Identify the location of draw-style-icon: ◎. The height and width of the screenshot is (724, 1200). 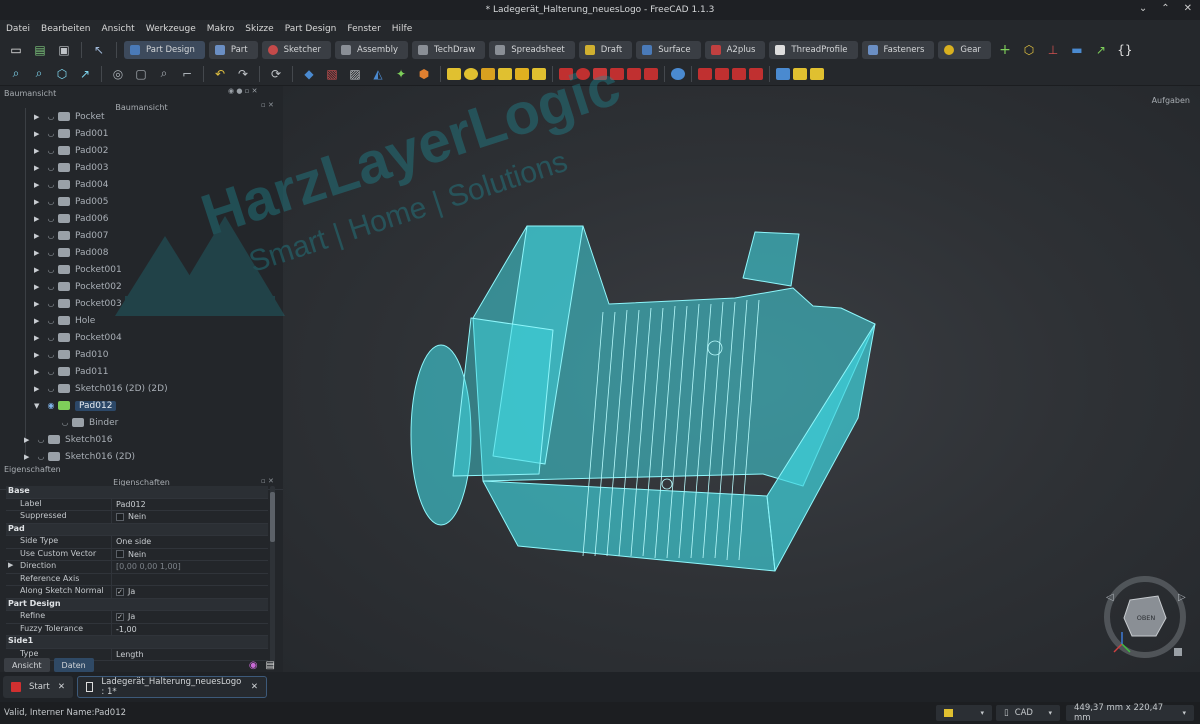
(118, 74).